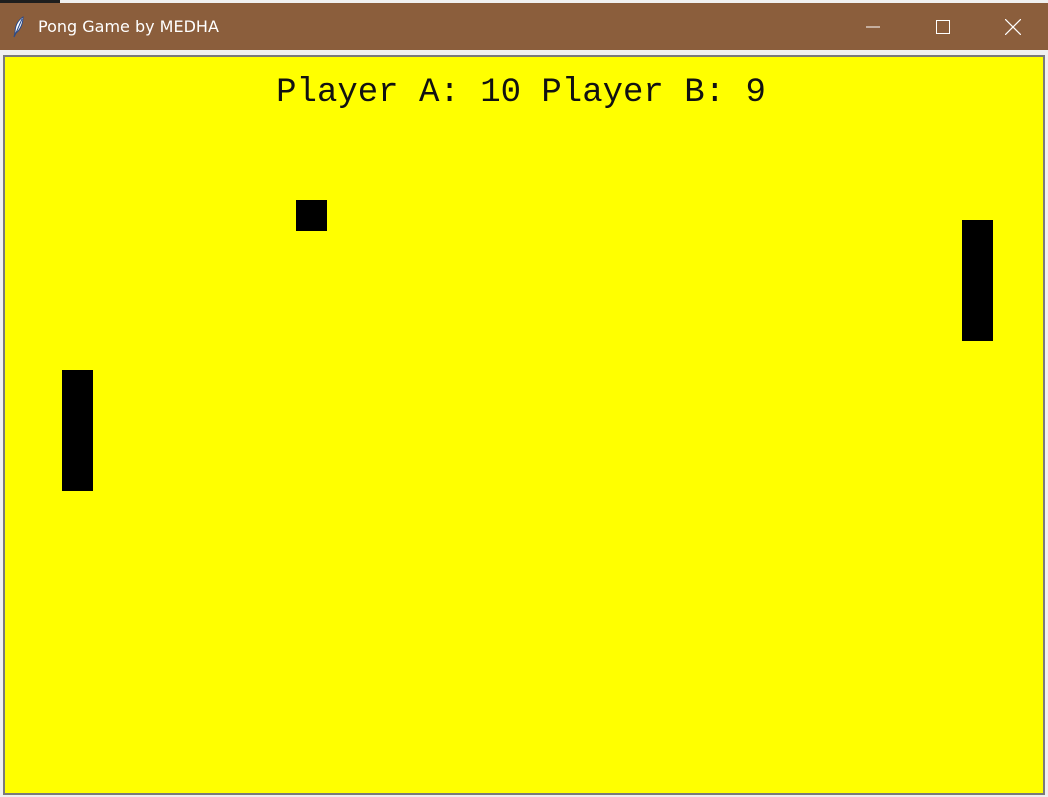  What do you see at coordinates (128, 26) in the screenshot?
I see `window-title: Pong Game by MEDHA` at bounding box center [128, 26].